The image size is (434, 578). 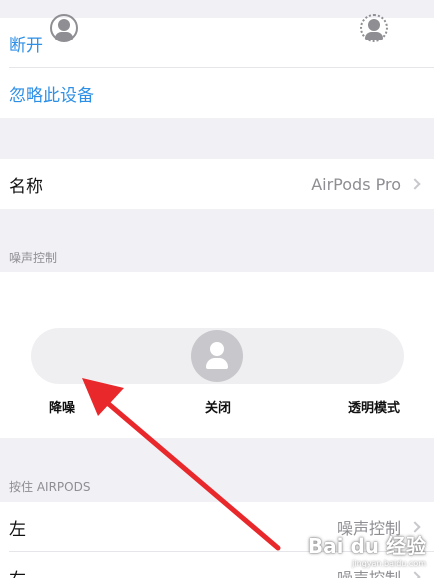 I want to click on watermark-sub: jingyan.baidu.com, so click(x=389, y=563).